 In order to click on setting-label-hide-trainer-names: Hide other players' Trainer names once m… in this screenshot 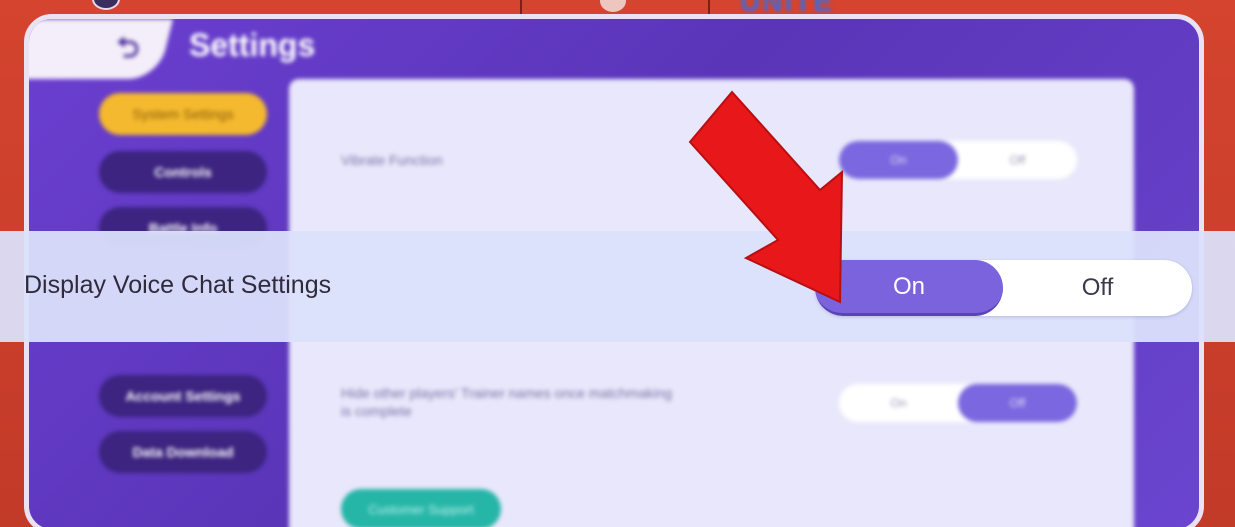, I will do `click(507, 402)`.